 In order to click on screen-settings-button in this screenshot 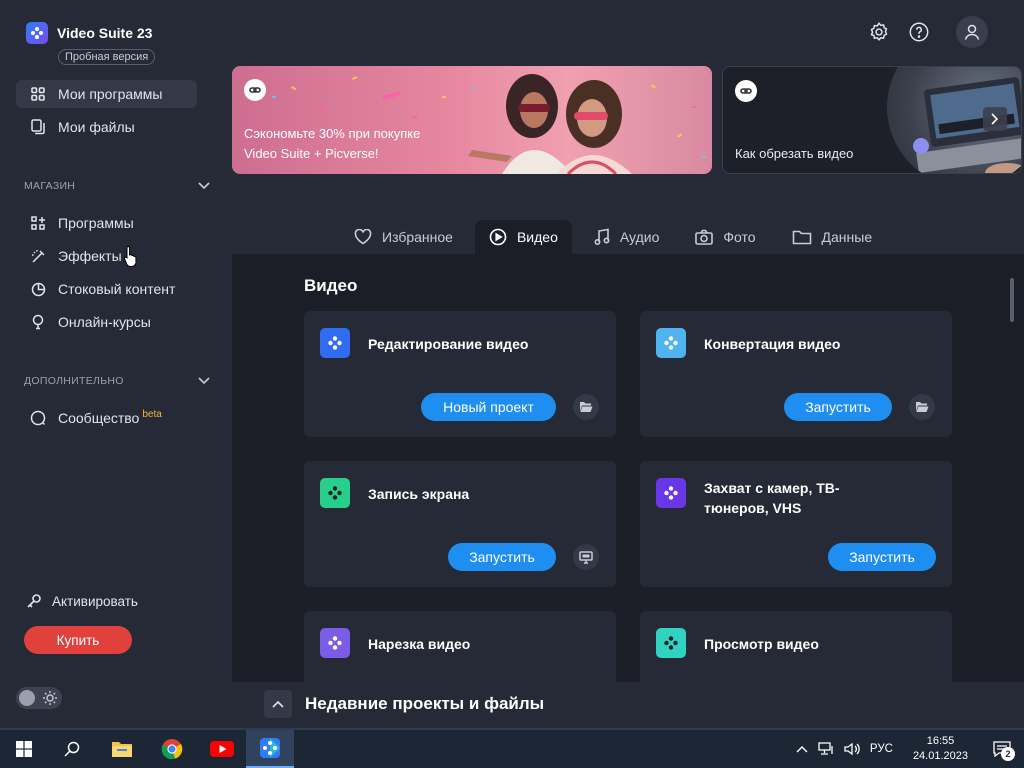, I will do `click(586, 557)`.